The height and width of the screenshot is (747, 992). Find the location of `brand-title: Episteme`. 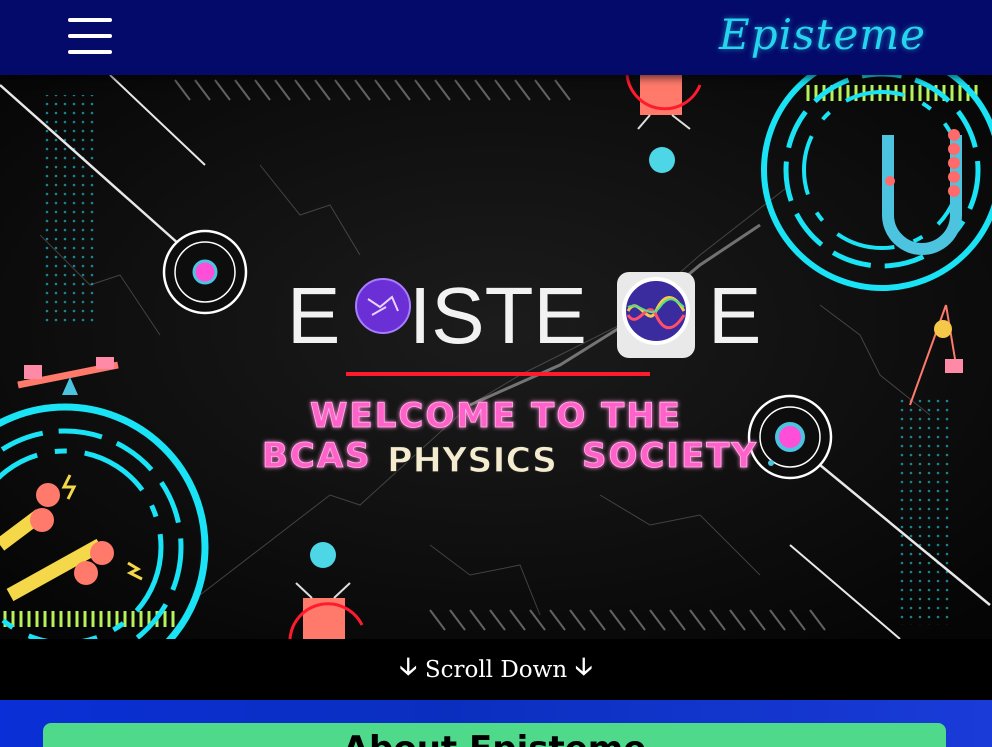

brand-title: Episteme is located at coordinates (822, 34).